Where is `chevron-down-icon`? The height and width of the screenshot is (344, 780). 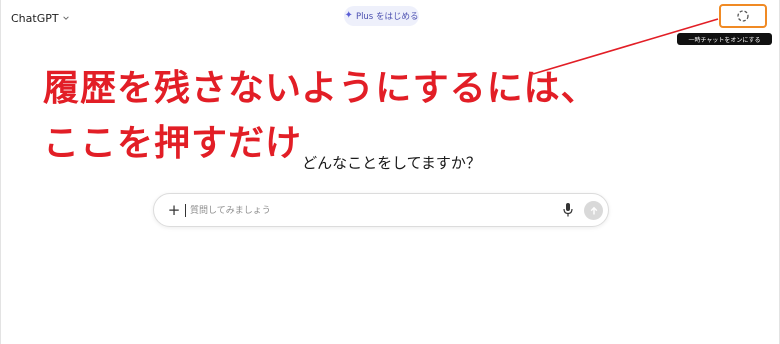
chevron-down-icon is located at coordinates (65, 18).